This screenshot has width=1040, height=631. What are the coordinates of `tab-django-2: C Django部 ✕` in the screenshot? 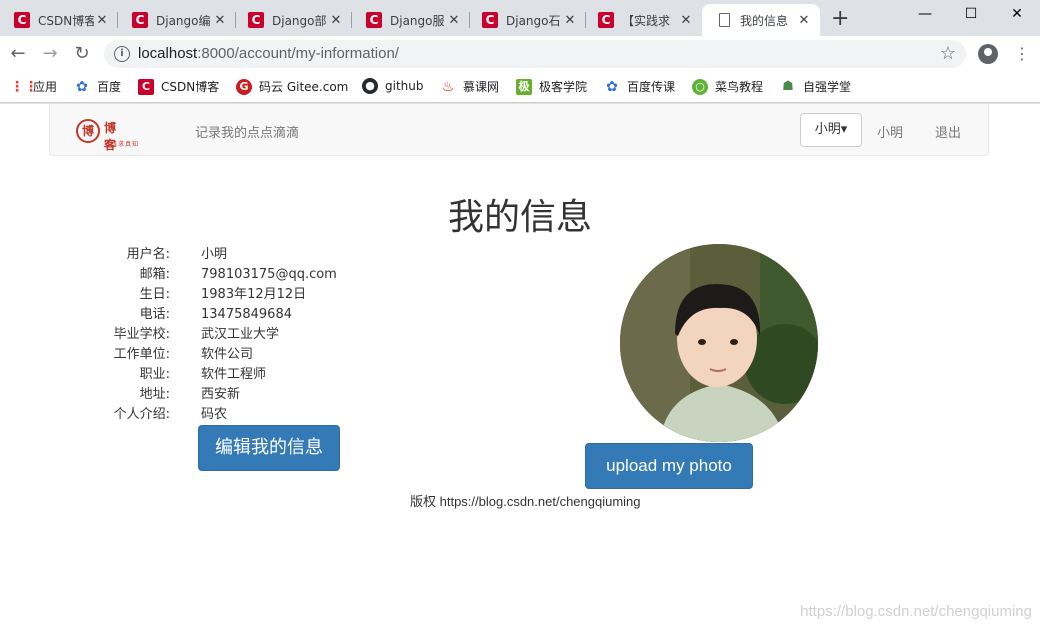 It's located at (293, 20).